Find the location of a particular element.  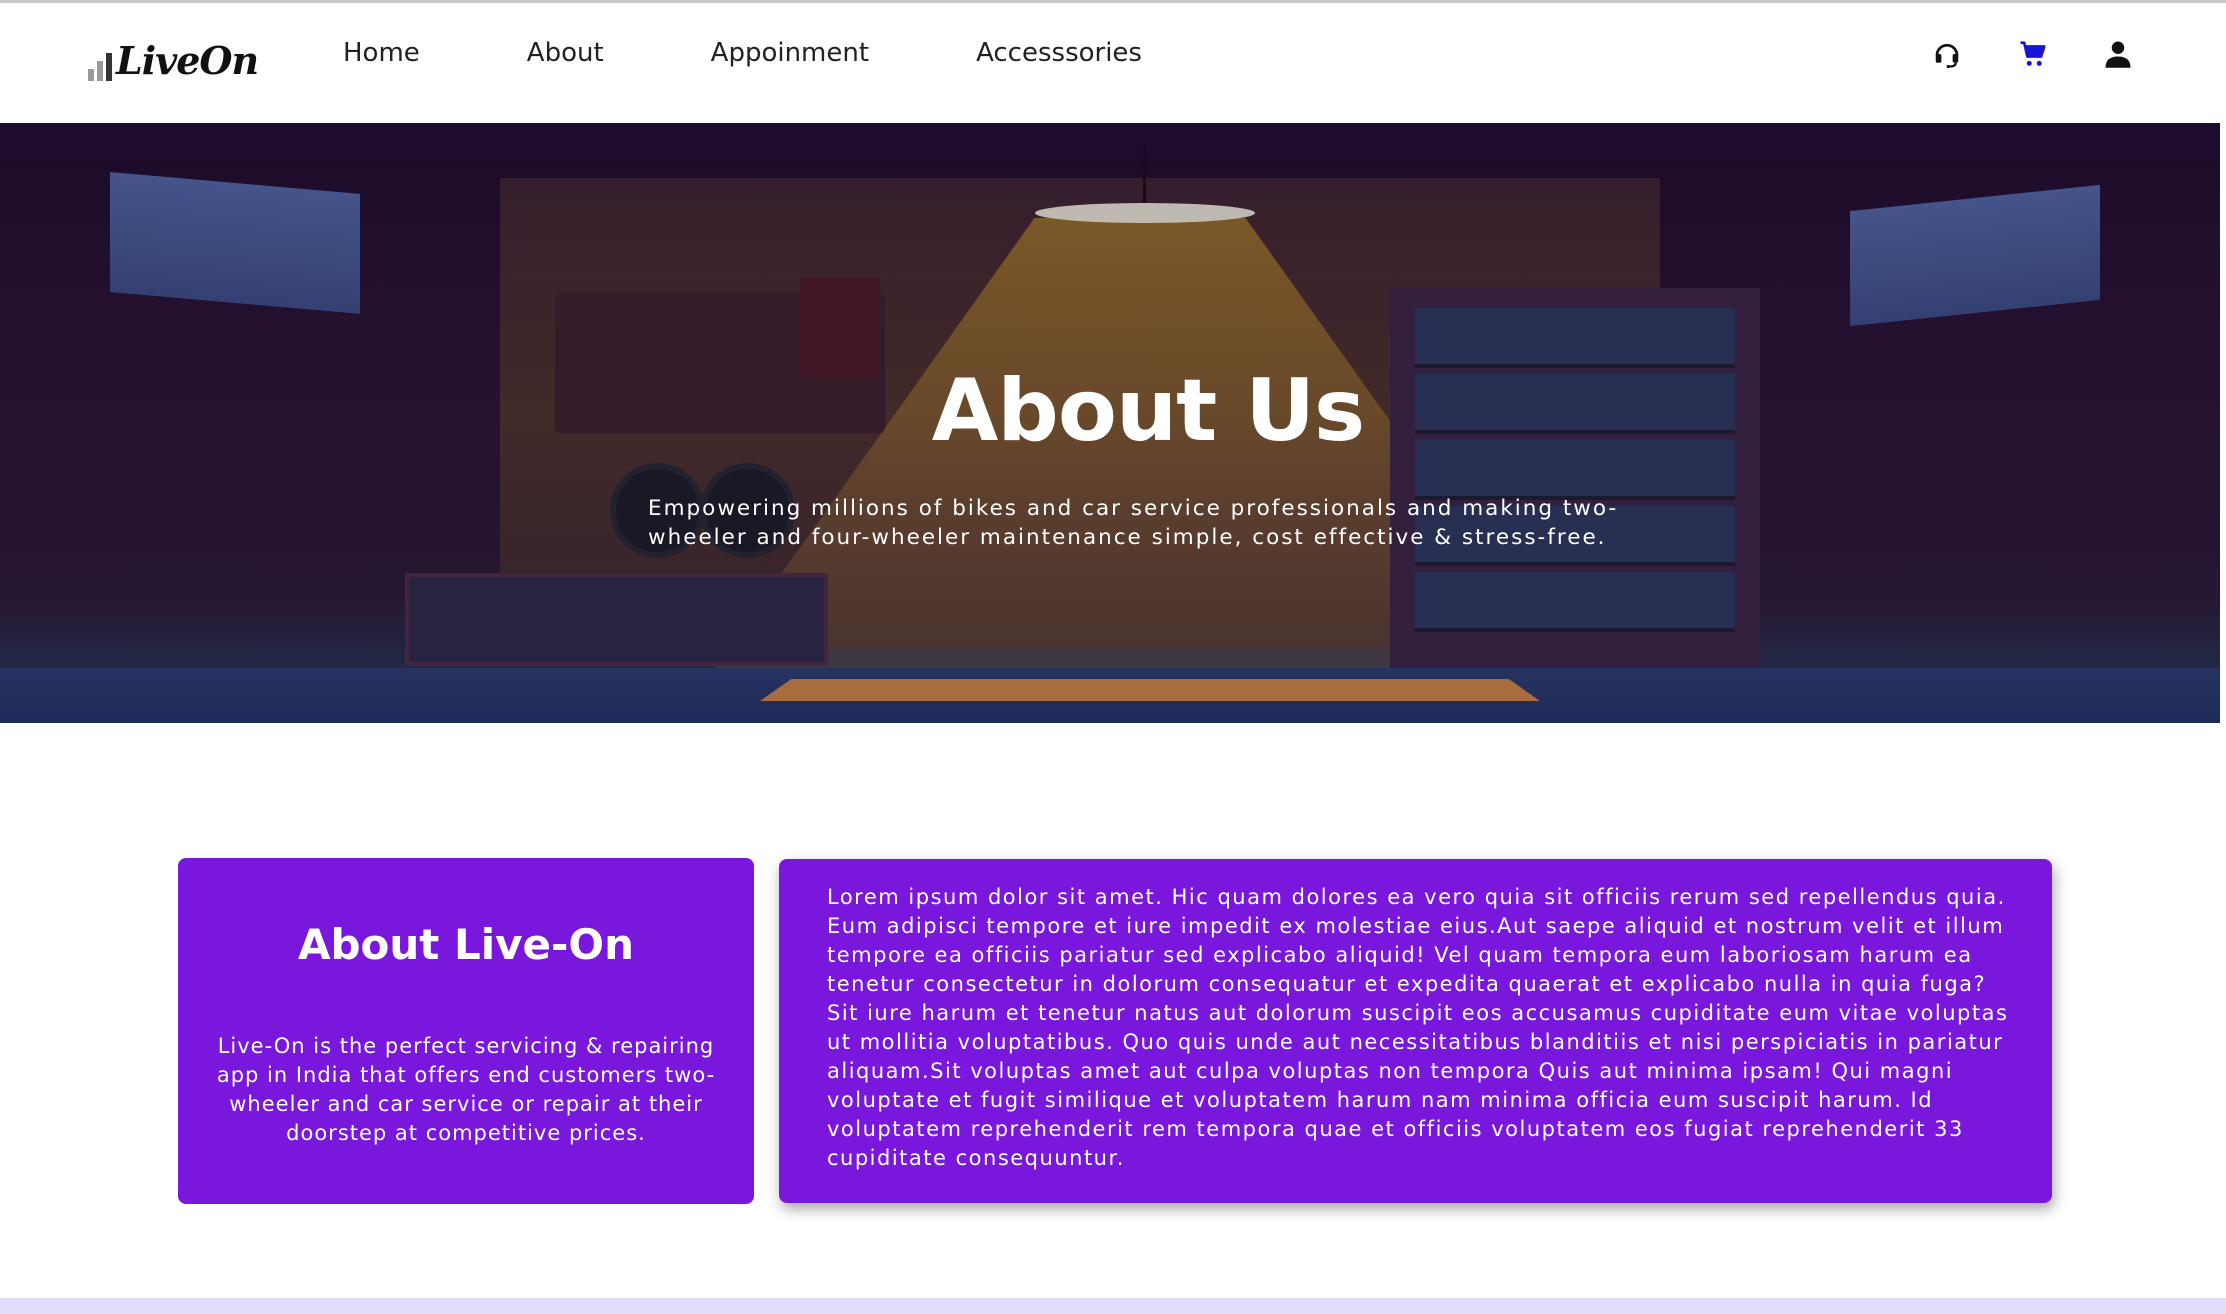

main-nav: Home About Appoinment Accesssories is located at coordinates (796, 53).